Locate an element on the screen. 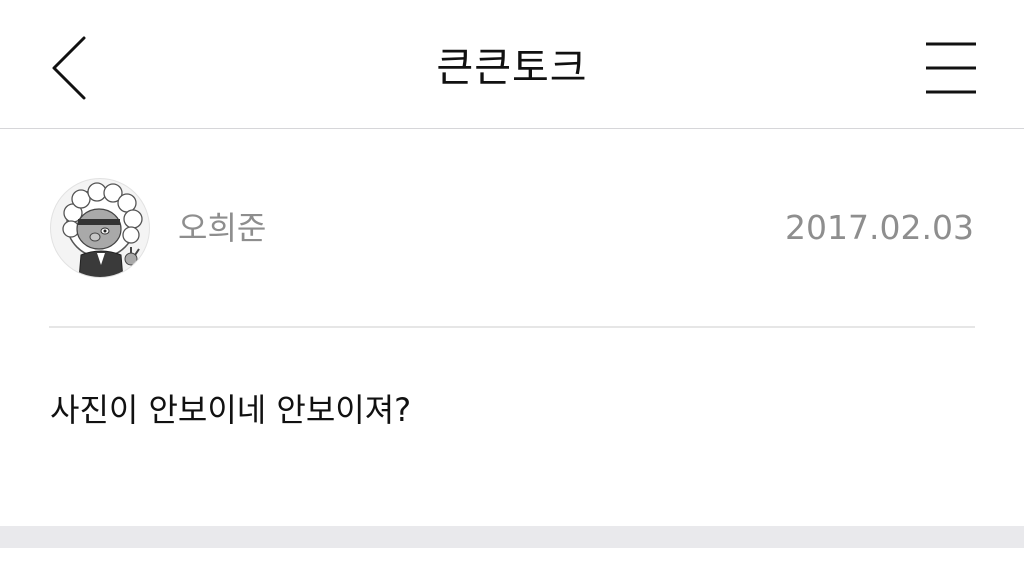 The image size is (1024, 577). back-button is located at coordinates (68, 68).